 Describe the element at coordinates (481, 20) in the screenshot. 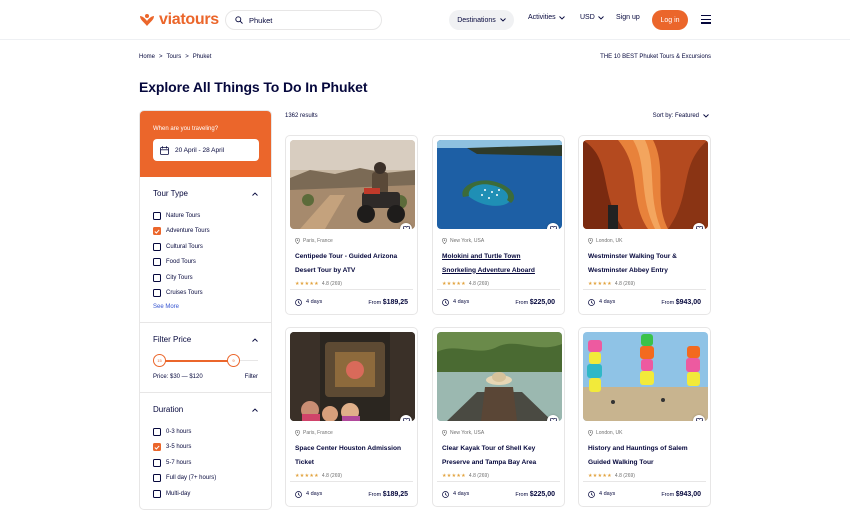

I see `destinations-dropdown: Destinations` at that location.